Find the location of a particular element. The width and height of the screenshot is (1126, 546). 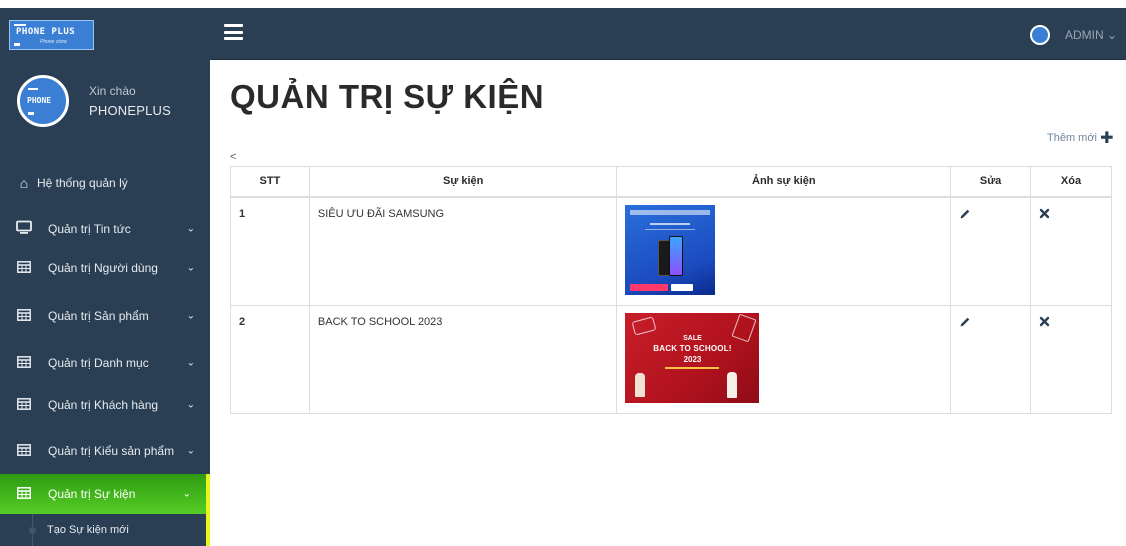

menu-toggle-icon is located at coordinates (233, 32).